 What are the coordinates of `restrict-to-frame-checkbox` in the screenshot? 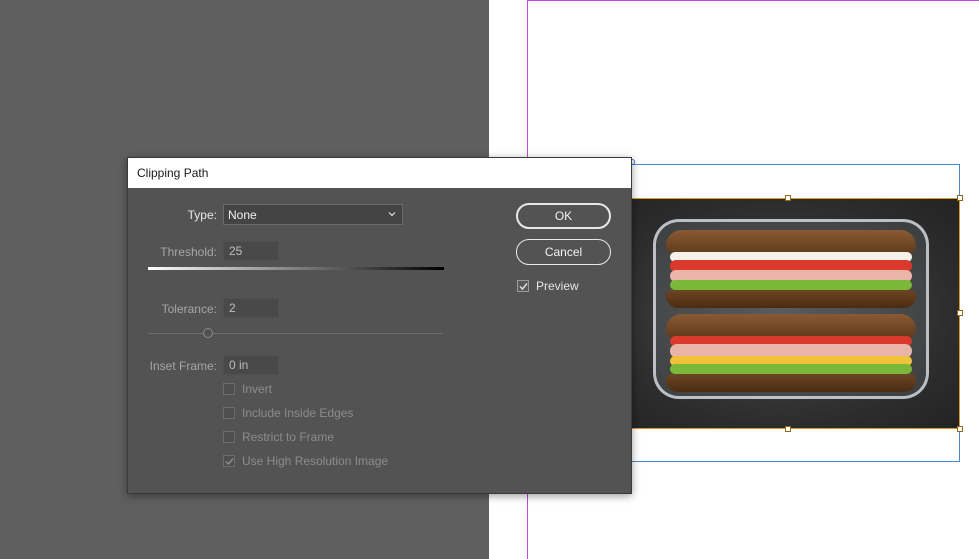 It's located at (229, 437).